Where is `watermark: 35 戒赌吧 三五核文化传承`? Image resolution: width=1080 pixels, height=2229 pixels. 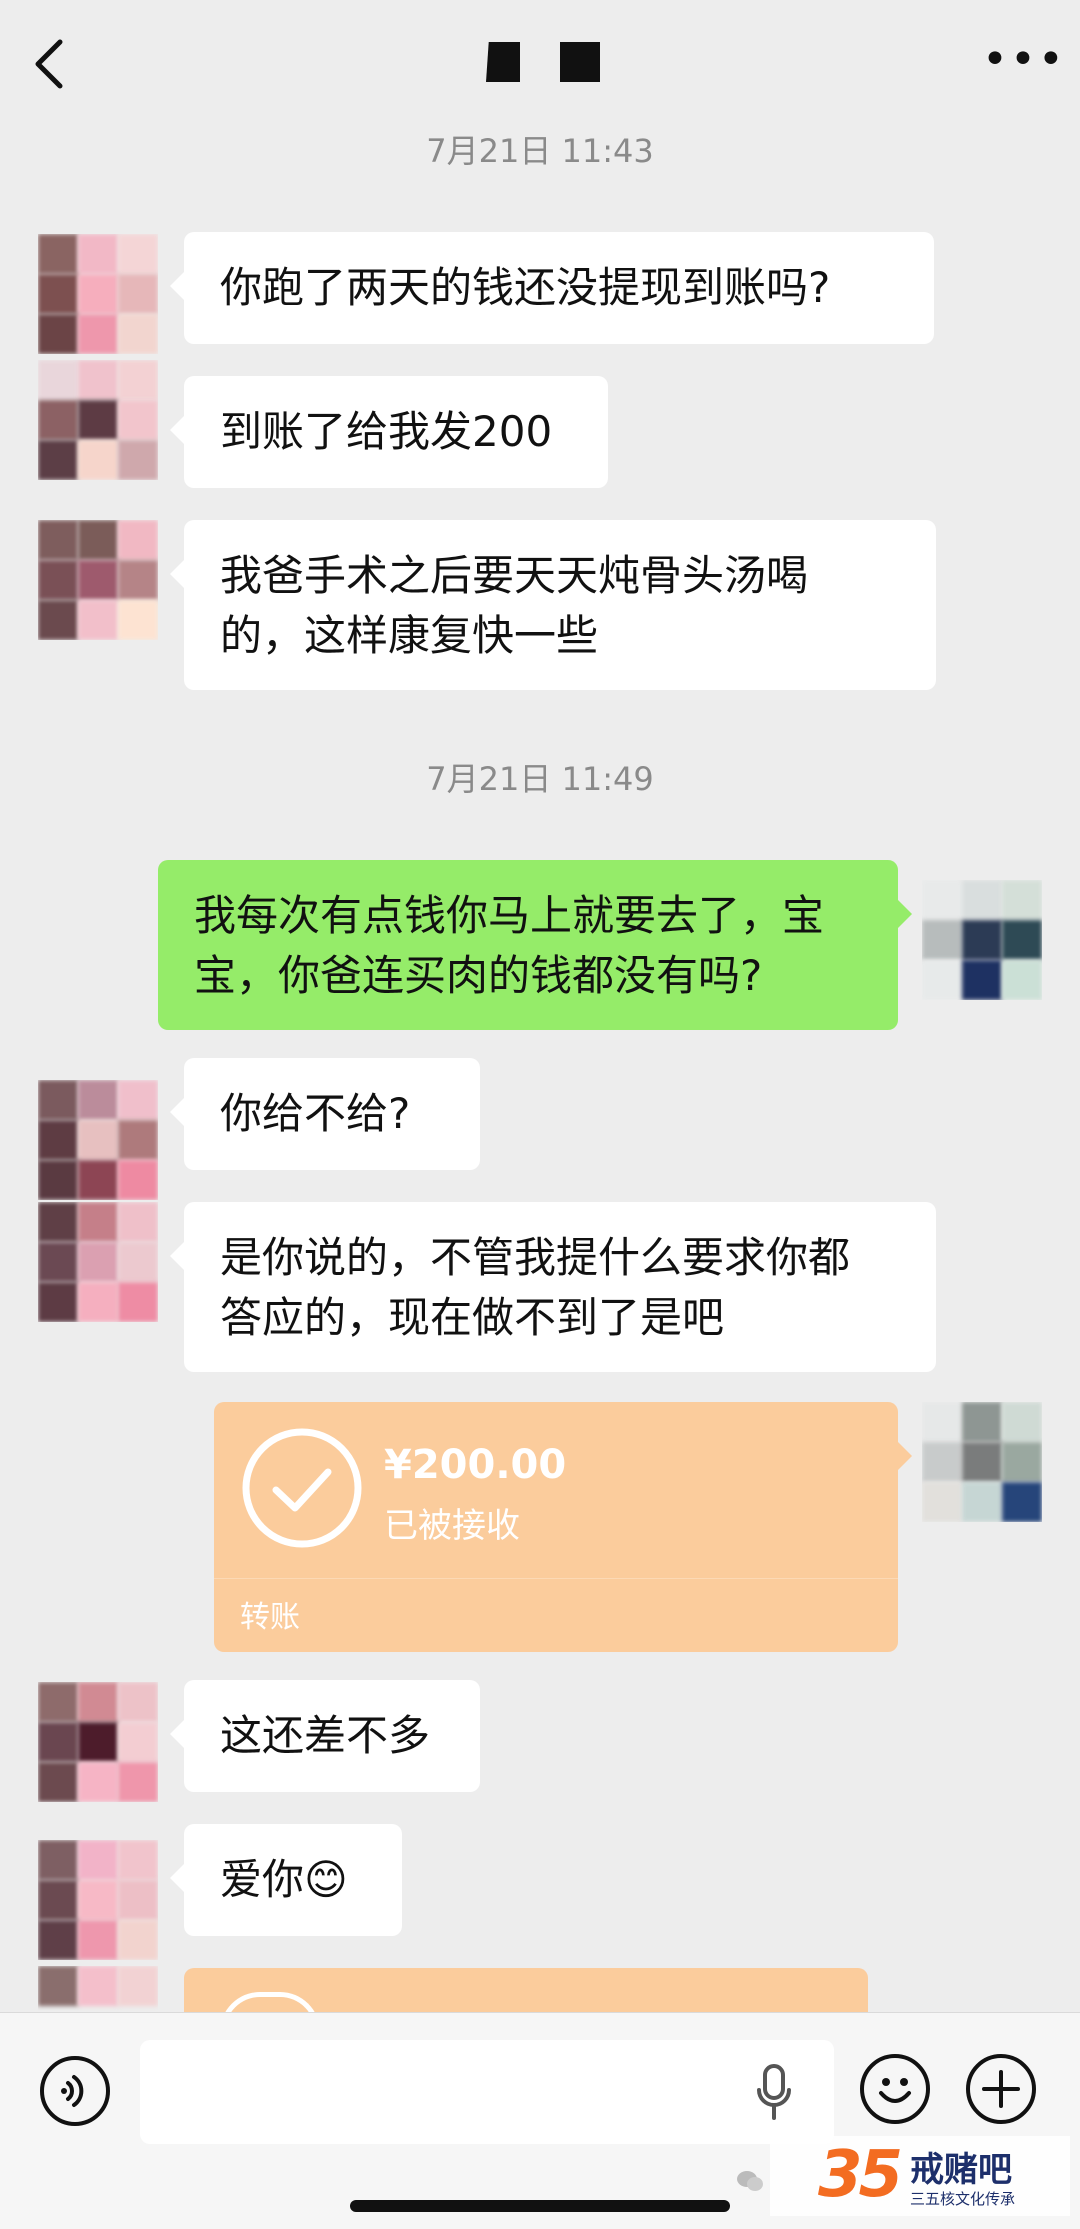 watermark: 35 戒赌吧 三五核文化传承 is located at coordinates (920, 2176).